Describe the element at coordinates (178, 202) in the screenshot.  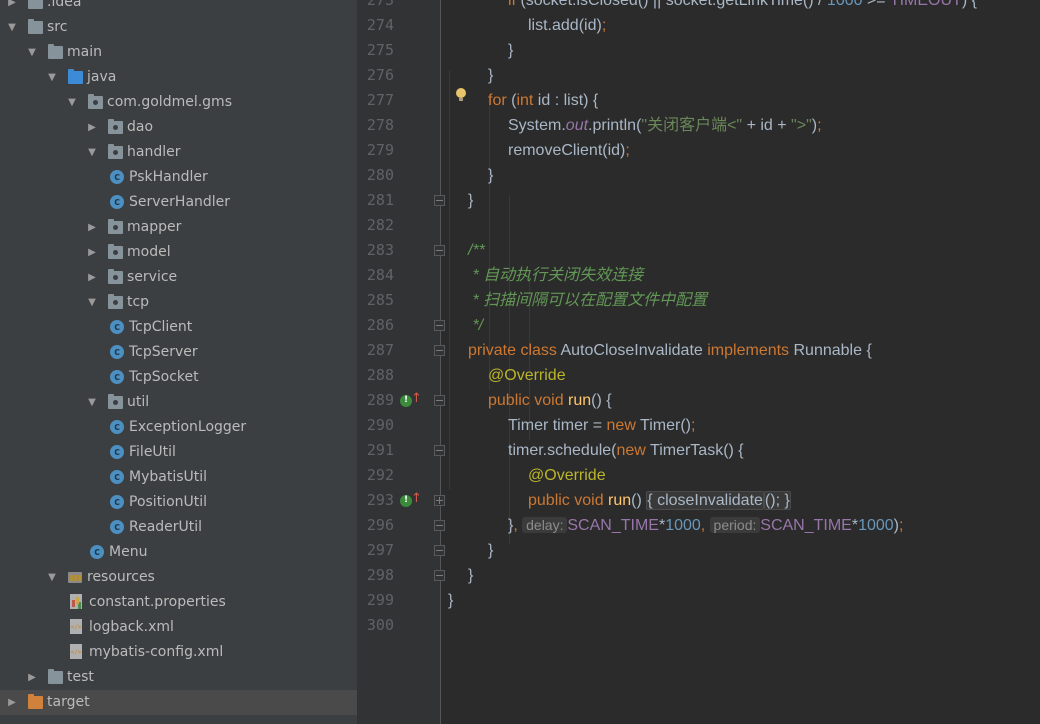
I see `tree-item-serverhandler: ServerHandler` at that location.